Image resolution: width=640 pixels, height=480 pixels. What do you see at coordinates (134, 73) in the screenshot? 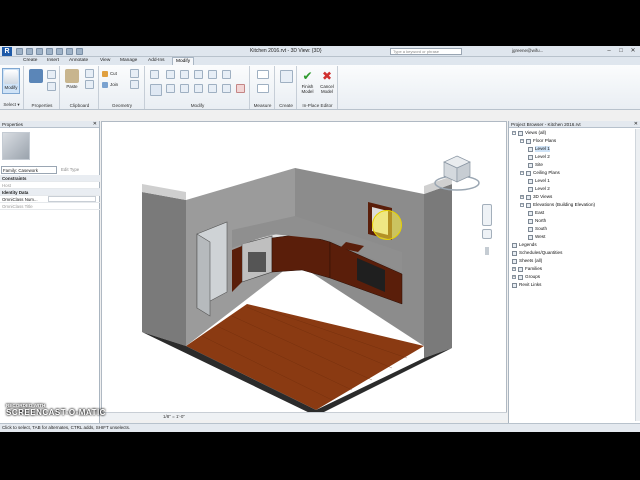
I see `wall-joins-icon` at bounding box center [134, 73].